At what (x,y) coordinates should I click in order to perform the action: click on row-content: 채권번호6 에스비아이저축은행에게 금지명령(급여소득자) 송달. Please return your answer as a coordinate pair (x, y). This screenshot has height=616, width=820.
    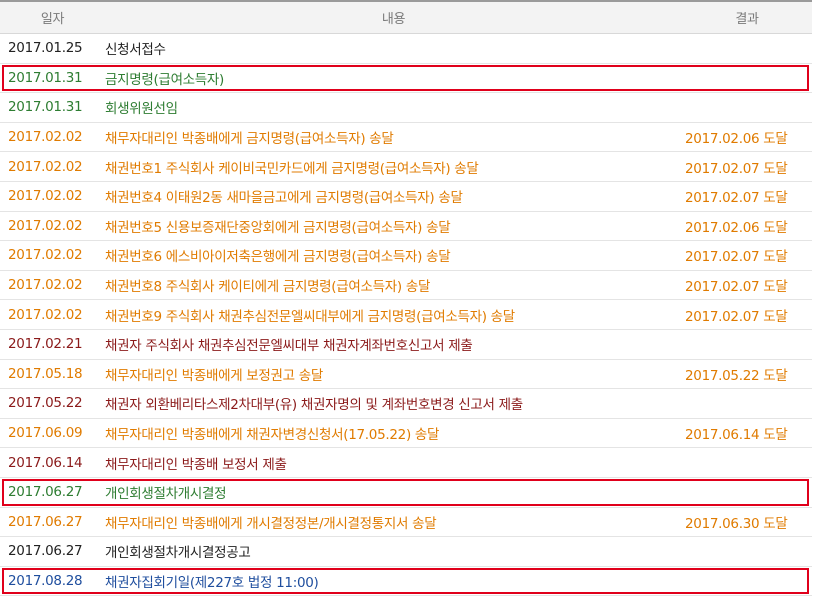
    Looking at the image, I should click on (278, 257).